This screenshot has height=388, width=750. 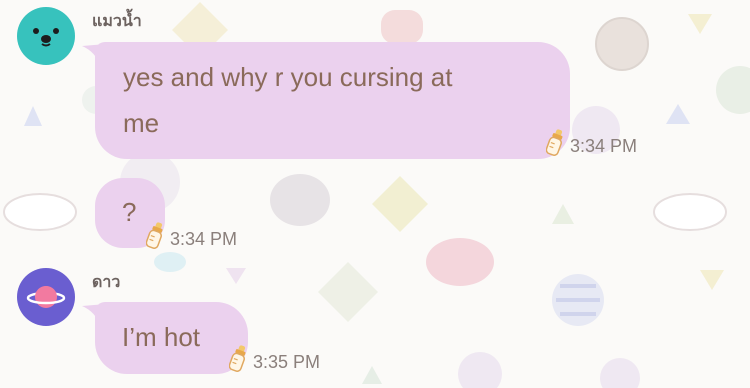 I want to click on seal-face-icon, so click(x=46, y=37).